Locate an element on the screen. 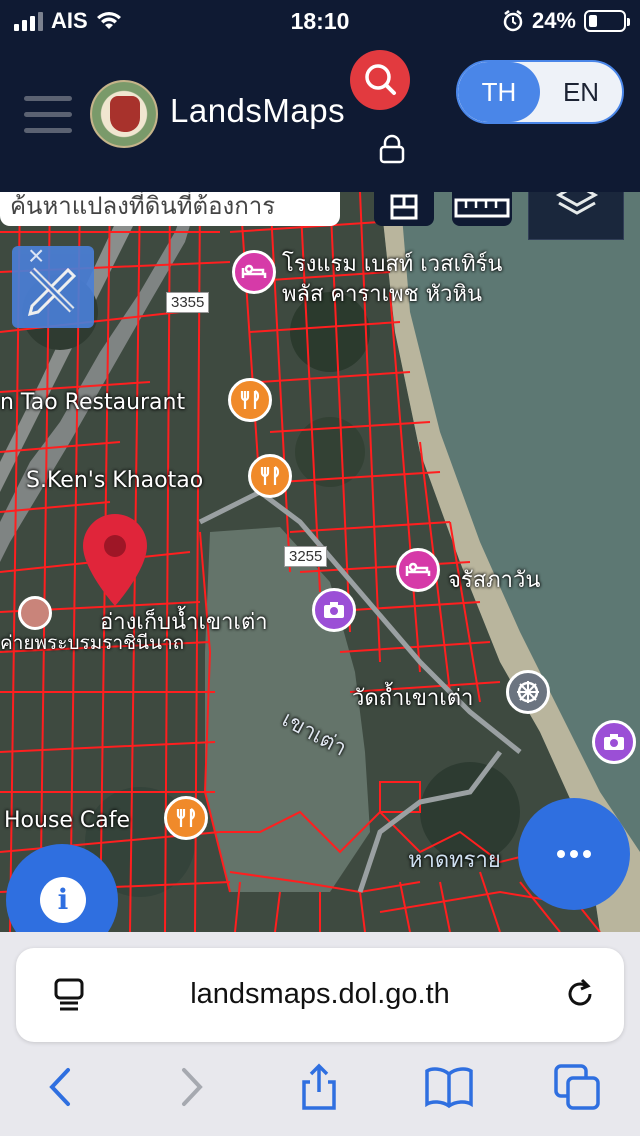 This screenshot has height=1136, width=640. search-icon is located at coordinates (380, 79).